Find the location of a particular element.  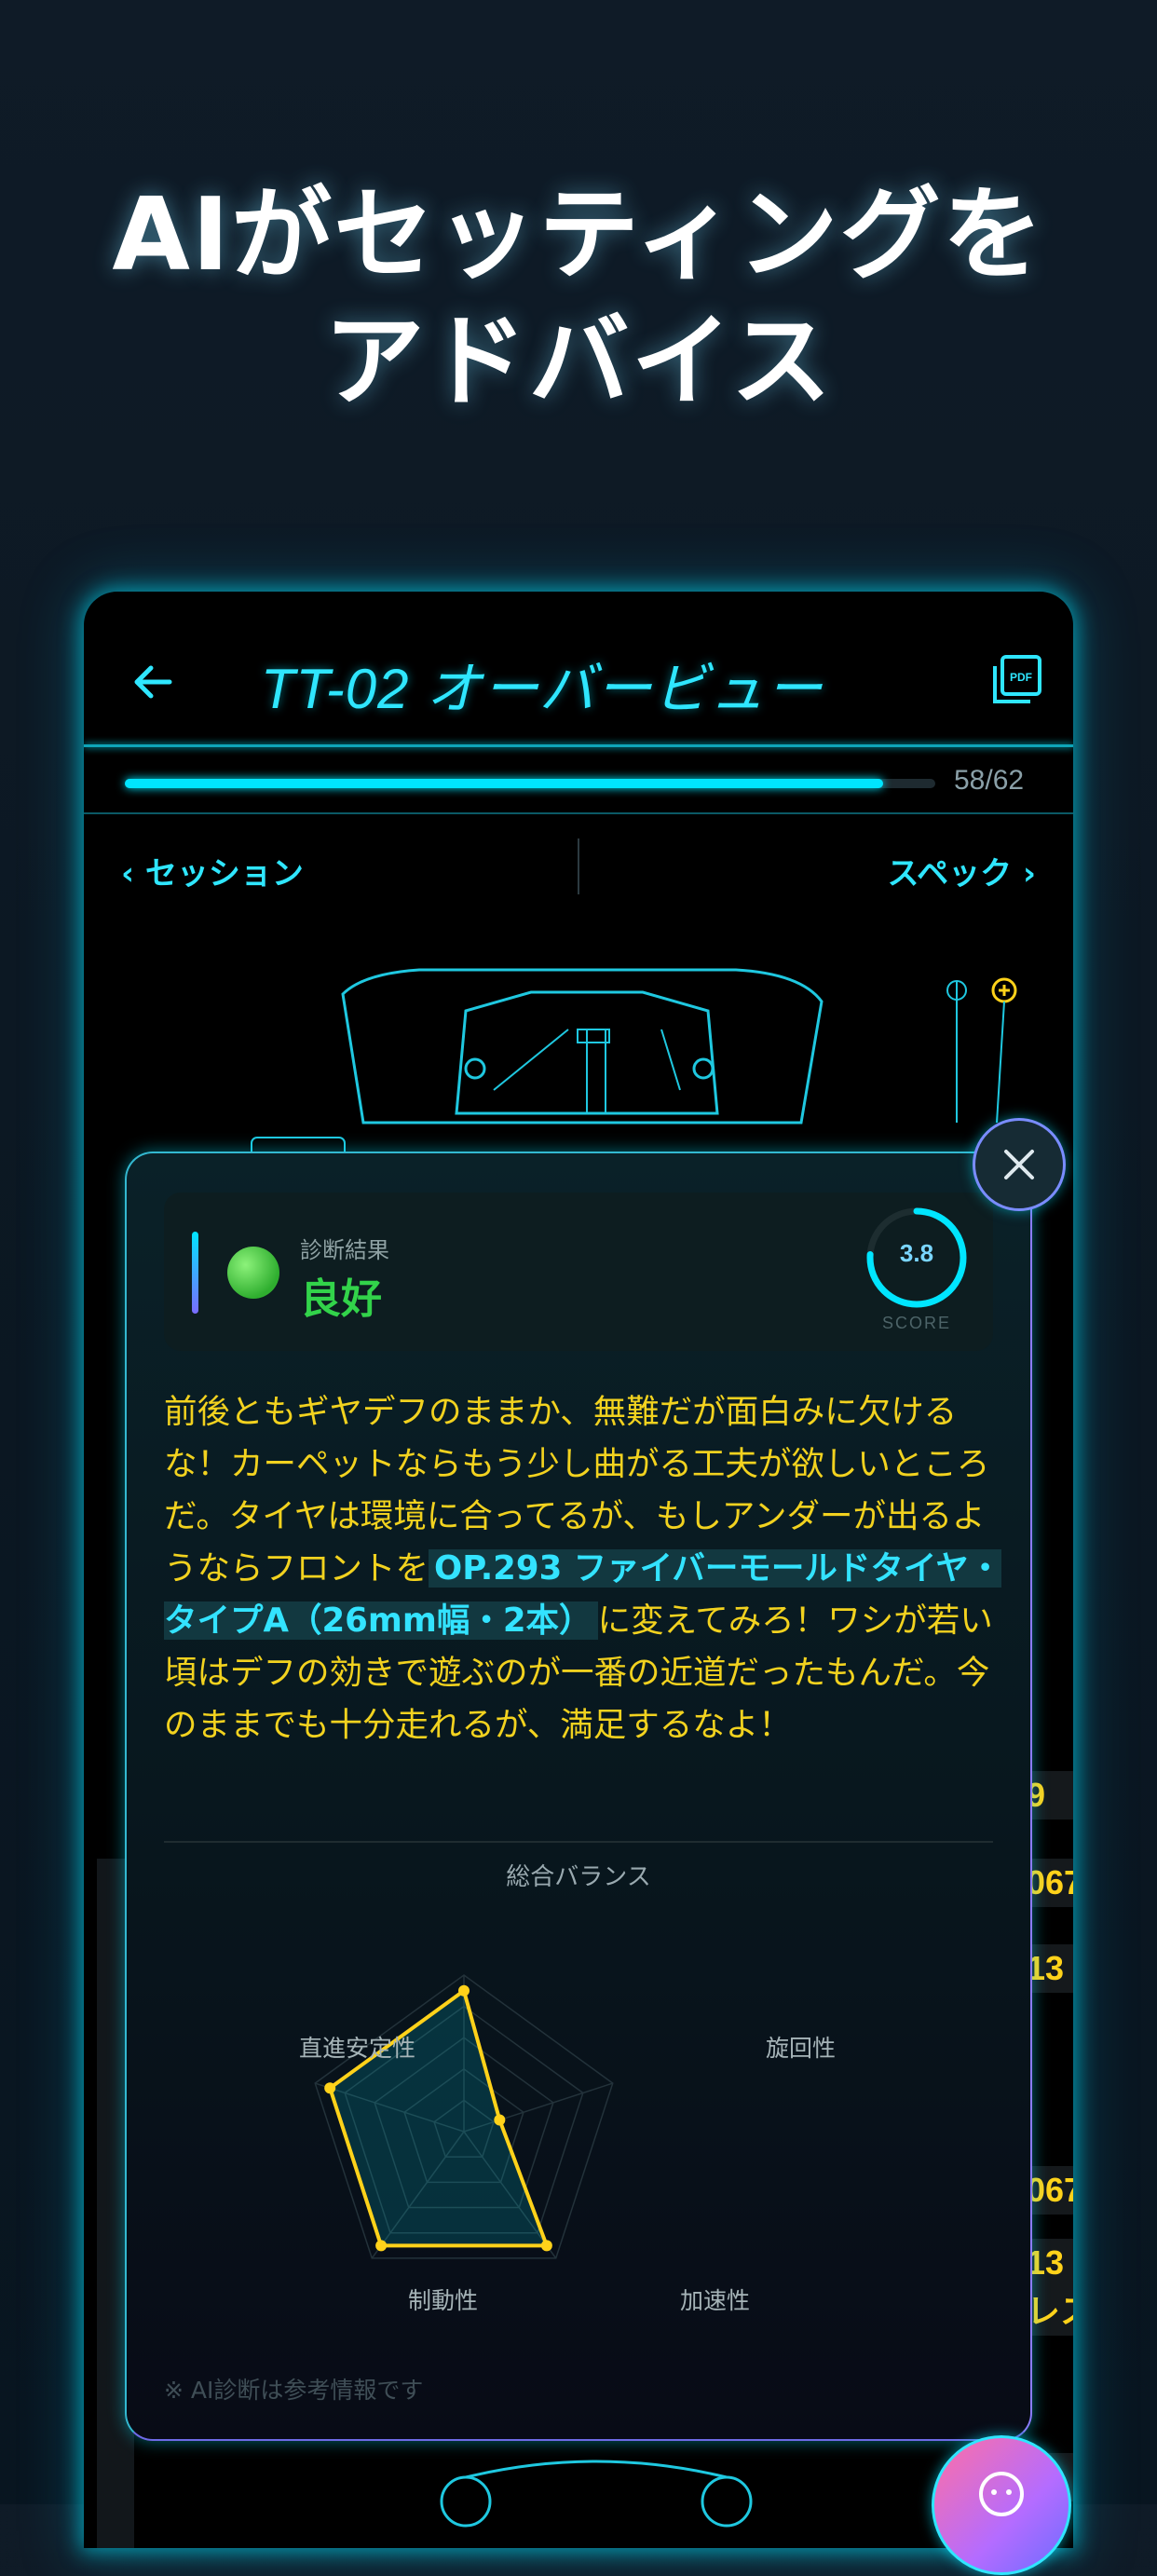

score-label: SCORE is located at coordinates (916, 1323).